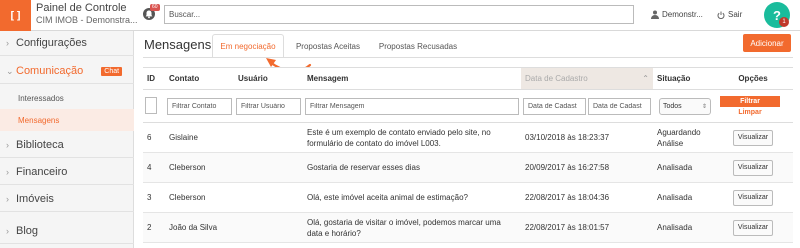 Image resolution: width=800 pixels, height=248 pixels. What do you see at coordinates (767, 43) in the screenshot?
I see `add-button: Adicionar` at bounding box center [767, 43].